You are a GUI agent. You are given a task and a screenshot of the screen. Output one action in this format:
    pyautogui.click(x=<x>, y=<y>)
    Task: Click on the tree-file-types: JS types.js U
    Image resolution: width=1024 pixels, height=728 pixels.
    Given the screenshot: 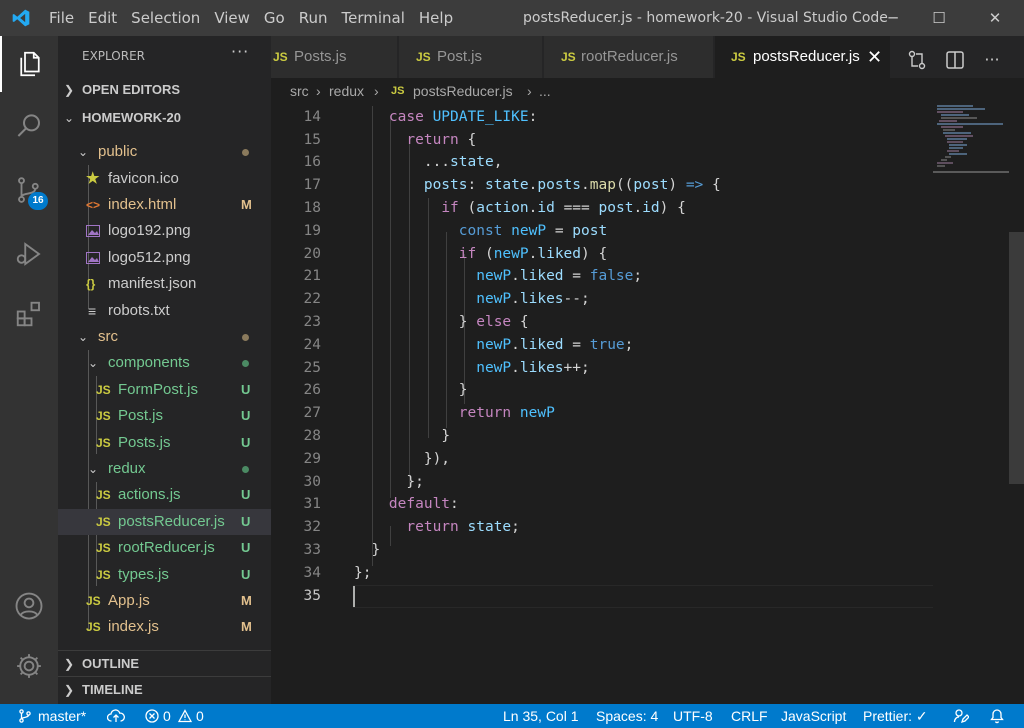 What is the action you would take?
    pyautogui.click(x=164, y=575)
    